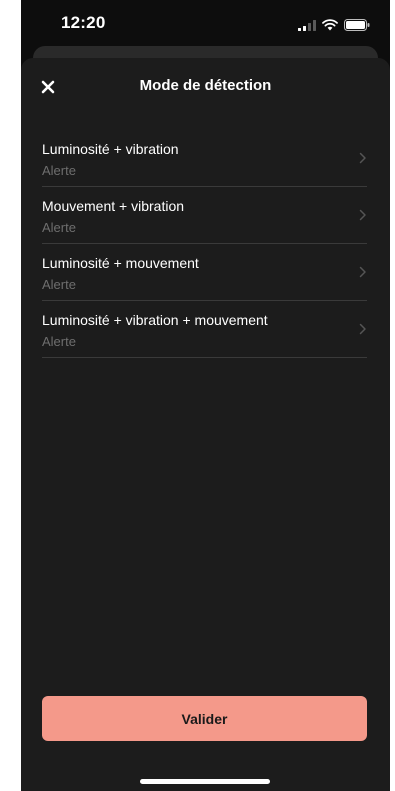  I want to click on item-label: Luminosité + vibration, so click(110, 149).